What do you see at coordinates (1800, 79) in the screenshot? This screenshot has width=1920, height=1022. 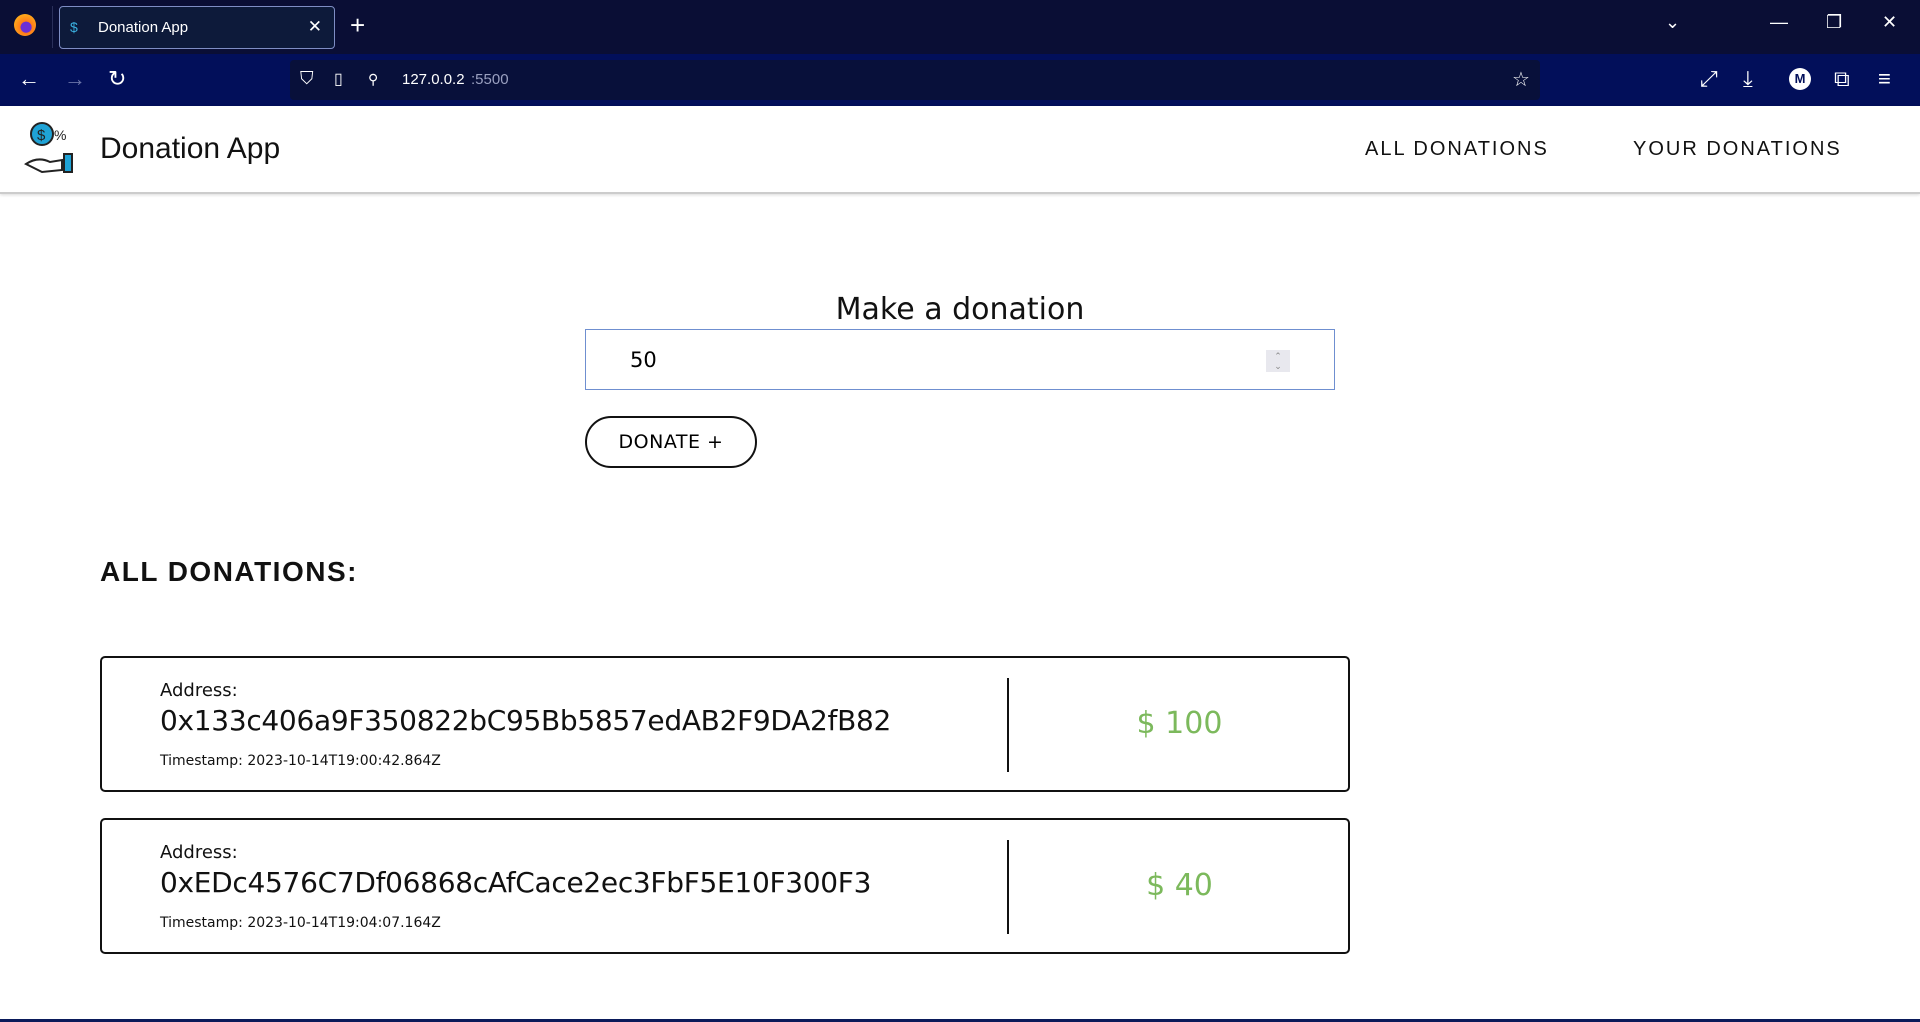 I see `account-avatar: M` at bounding box center [1800, 79].